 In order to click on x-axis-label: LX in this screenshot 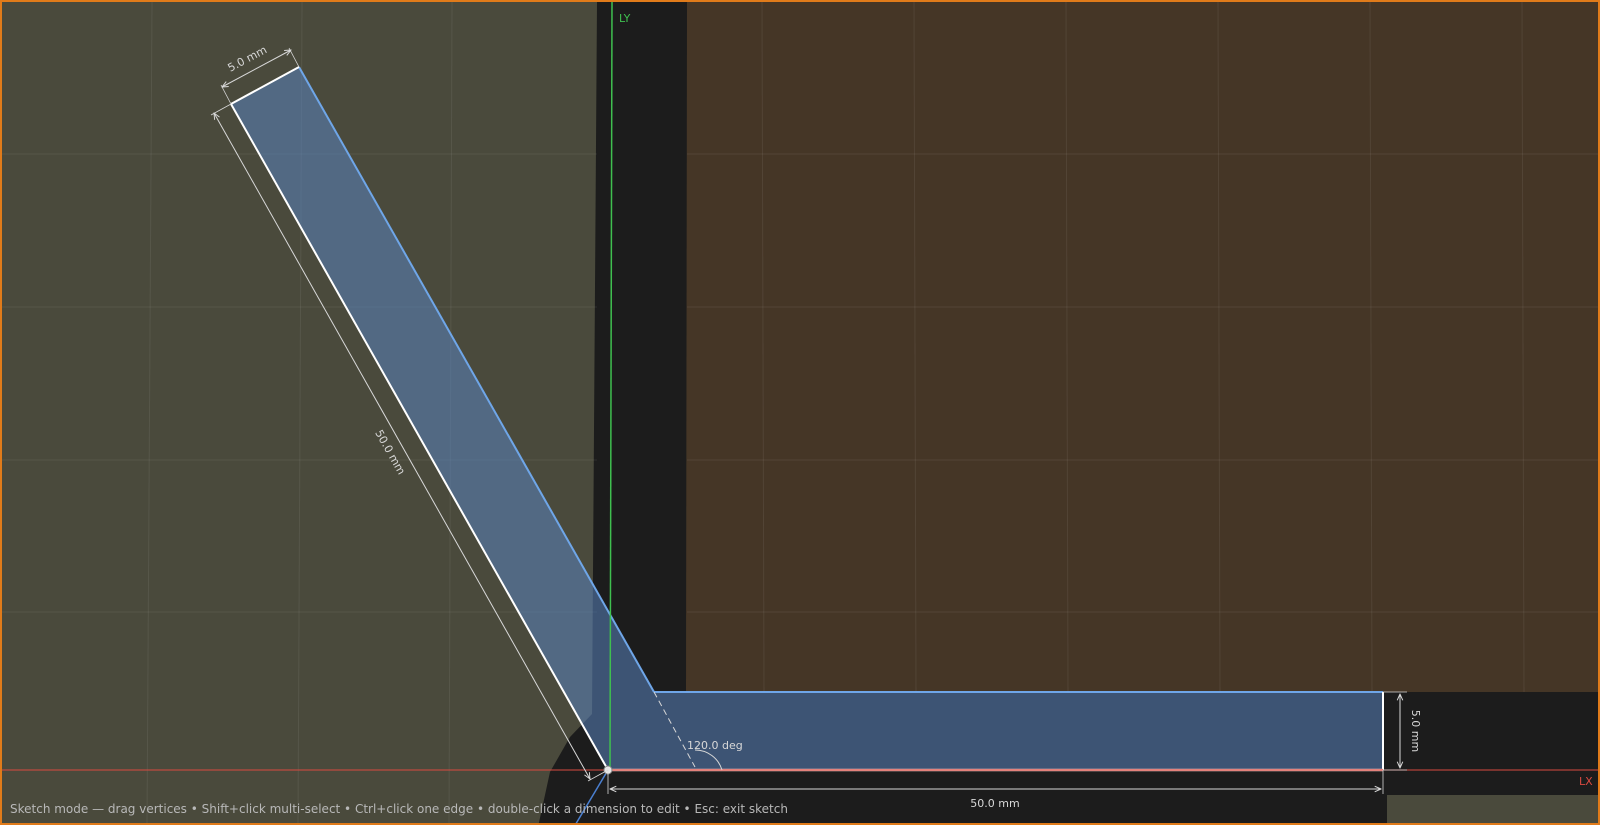, I will do `click(1586, 781)`.